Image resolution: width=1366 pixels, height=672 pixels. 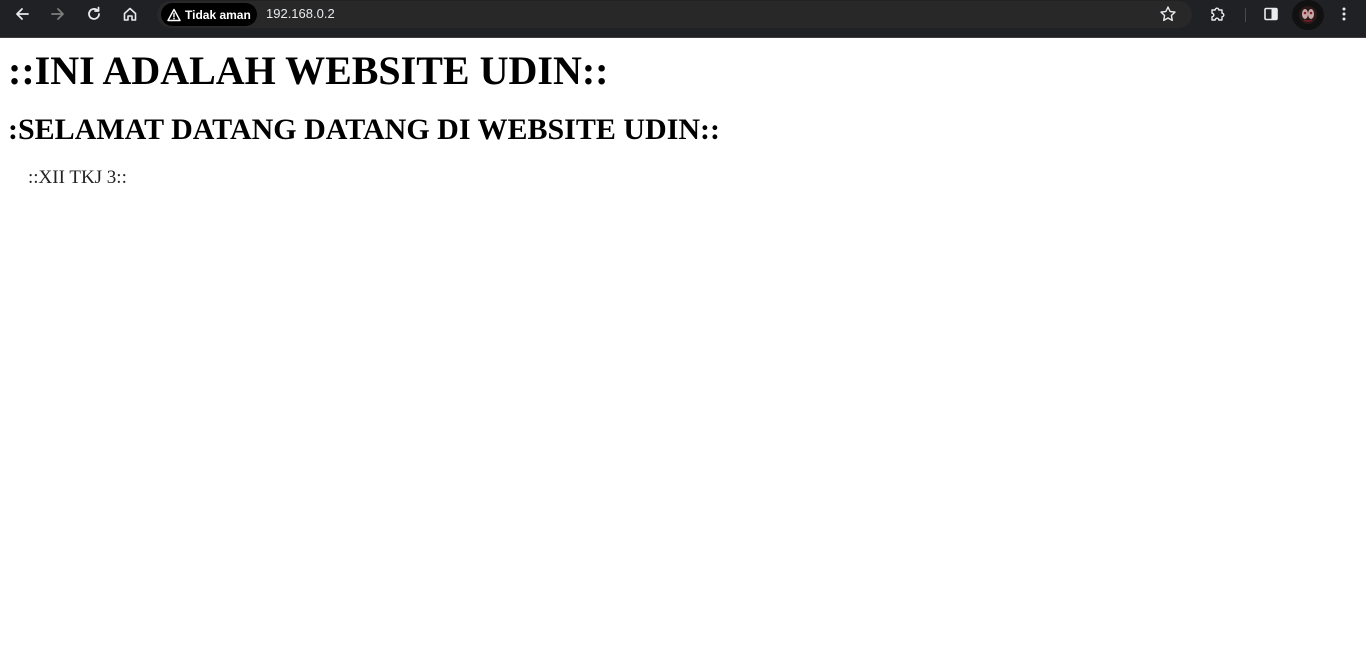 I want to click on extensions-button, so click(x=1218, y=14).